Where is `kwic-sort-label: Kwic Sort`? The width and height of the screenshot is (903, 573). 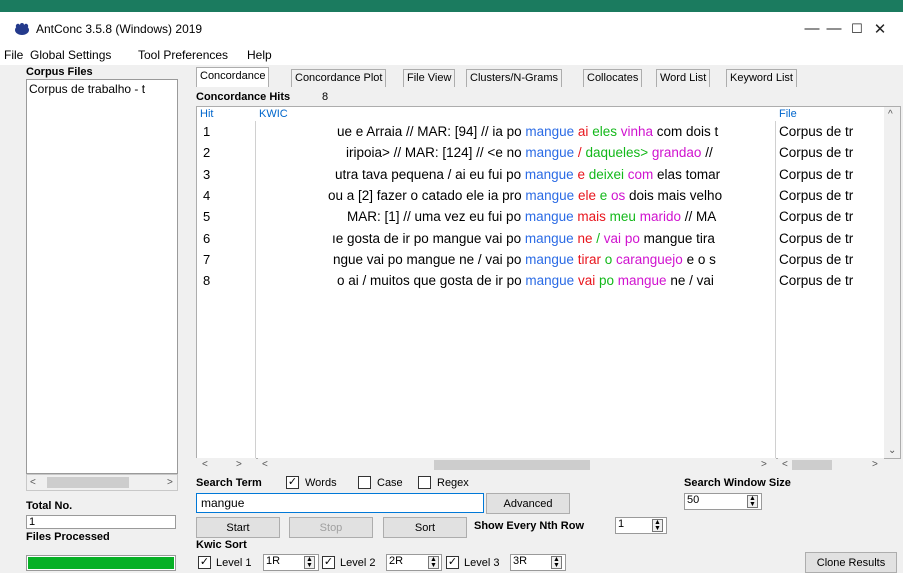 kwic-sort-label: Kwic Sort is located at coordinates (221, 545).